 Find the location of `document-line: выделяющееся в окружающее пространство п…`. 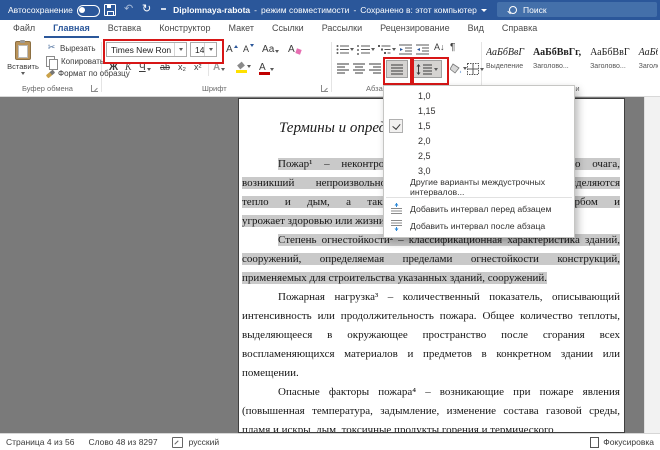

document-line: выделяющееся в окружающее пространство п… is located at coordinates (431, 335).